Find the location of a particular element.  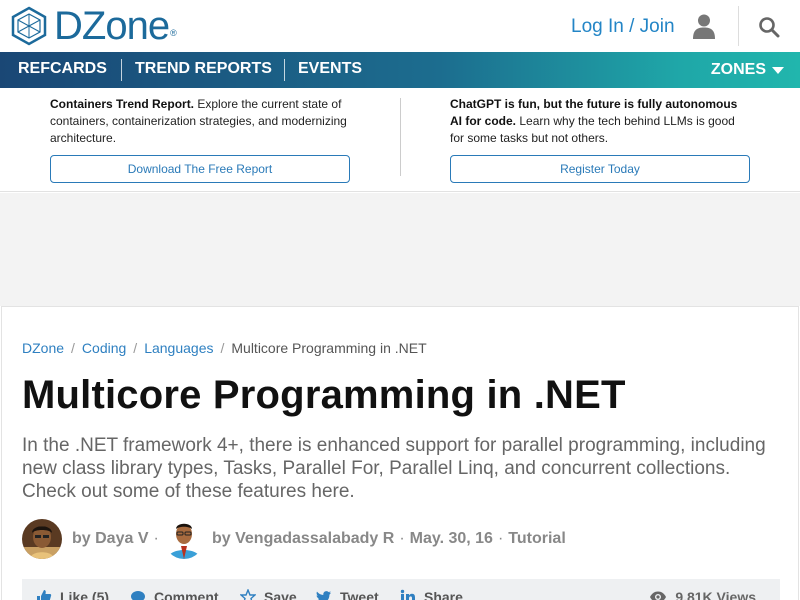

login-join-link: Log In / Join is located at coordinates (623, 27).